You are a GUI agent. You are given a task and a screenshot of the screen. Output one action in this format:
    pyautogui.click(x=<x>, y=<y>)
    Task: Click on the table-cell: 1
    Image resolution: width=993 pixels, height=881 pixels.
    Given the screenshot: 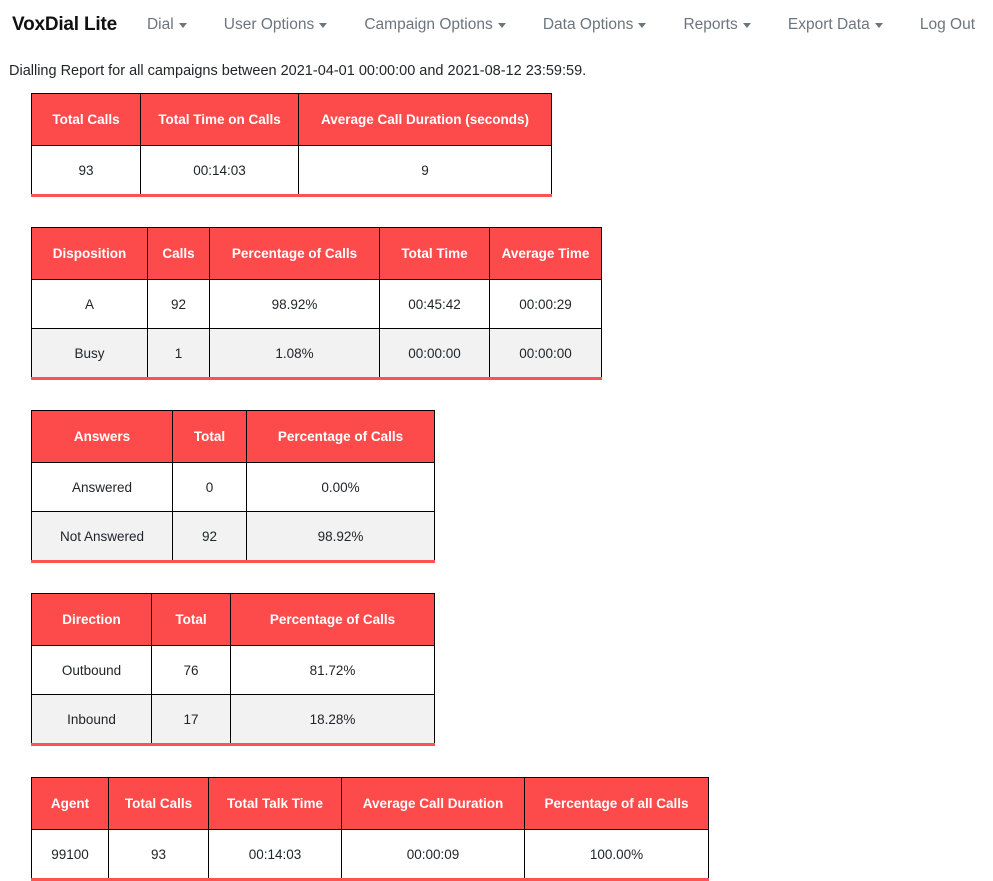 What is the action you would take?
    pyautogui.click(x=178, y=353)
    